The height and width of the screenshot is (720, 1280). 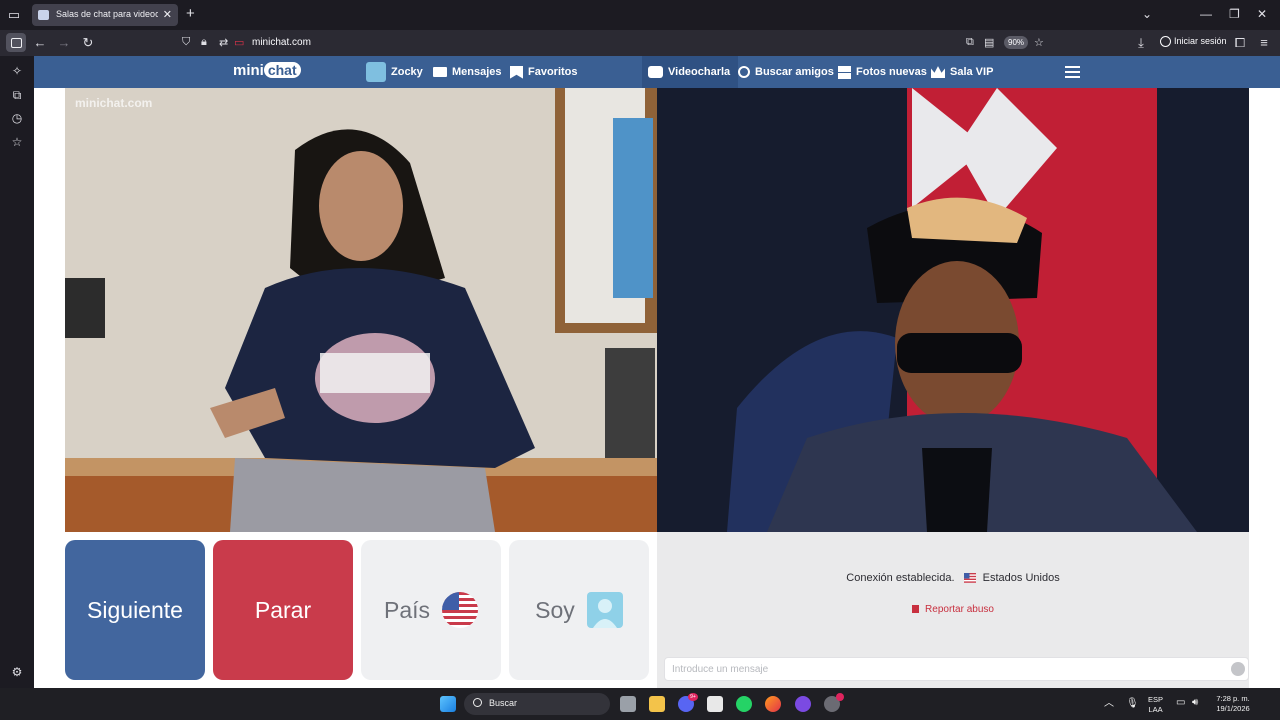 I want to click on nav-find-friends: Buscar amigos, so click(x=786, y=72).